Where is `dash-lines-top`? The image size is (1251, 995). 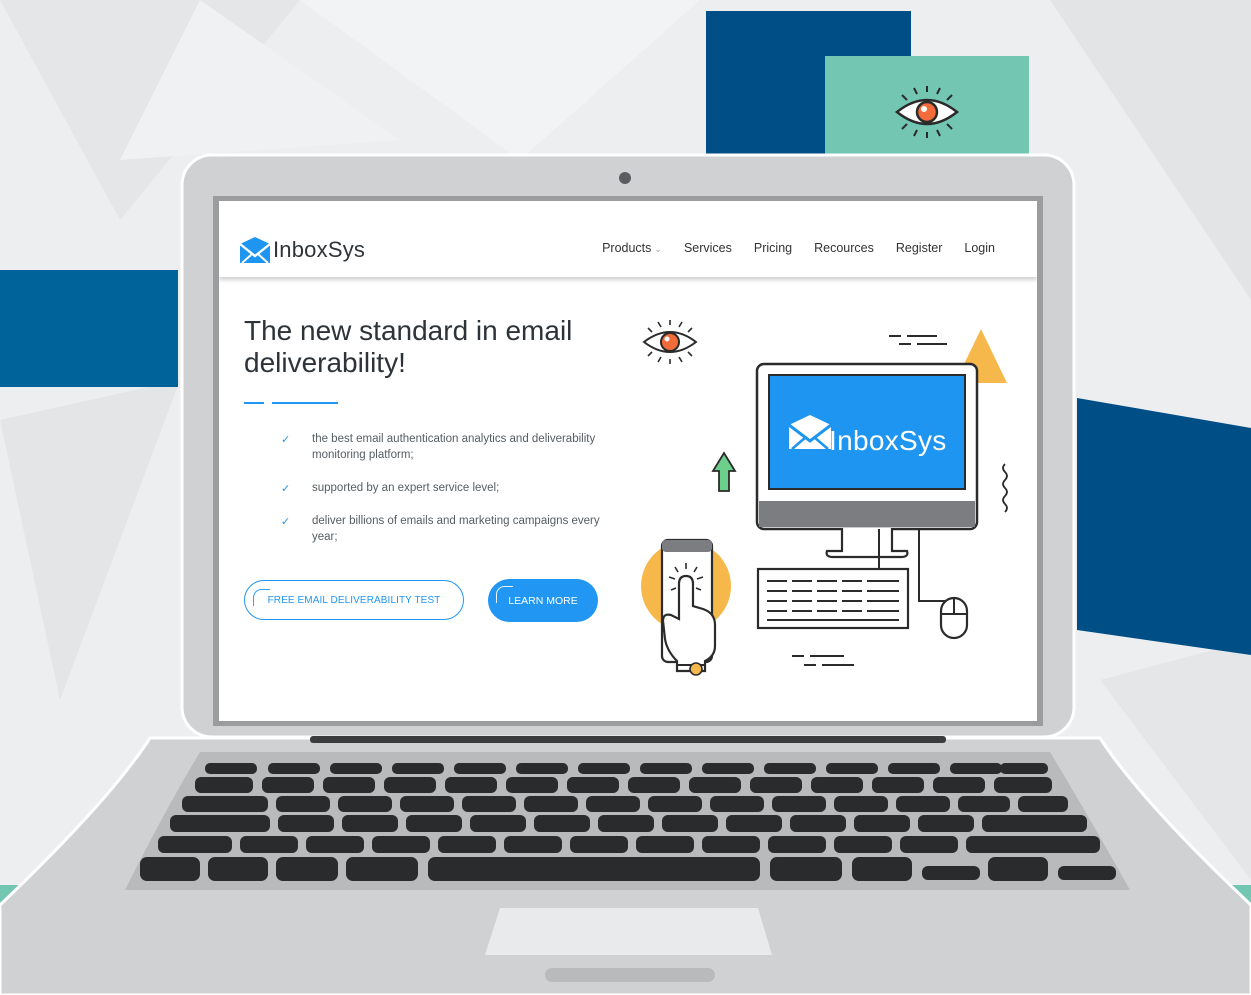
dash-lines-top is located at coordinates (918, 340).